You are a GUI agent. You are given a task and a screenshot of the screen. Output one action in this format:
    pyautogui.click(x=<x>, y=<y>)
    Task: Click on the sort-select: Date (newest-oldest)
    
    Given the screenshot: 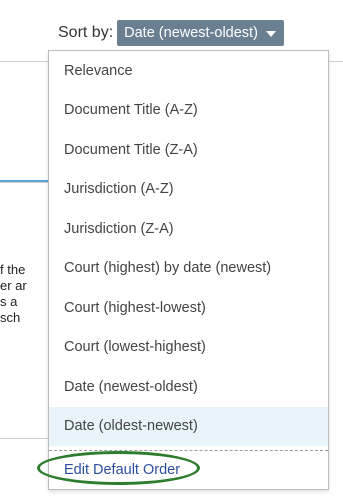 What is the action you would take?
    pyautogui.click(x=200, y=33)
    